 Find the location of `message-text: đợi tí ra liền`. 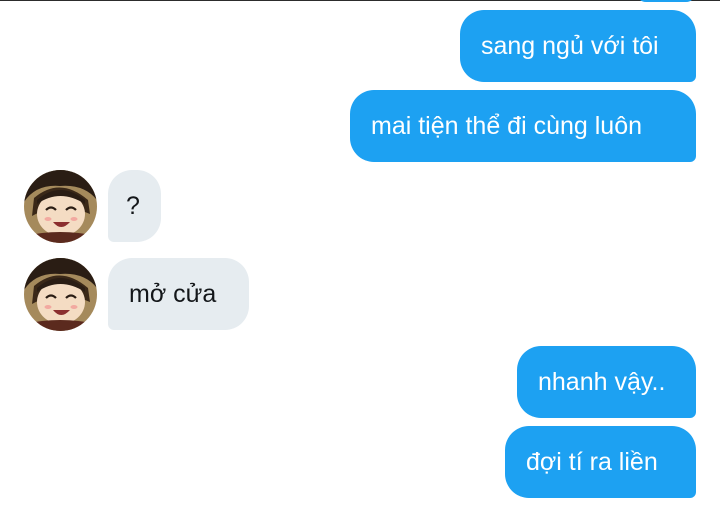

message-text: đợi tí ra liền is located at coordinates (592, 462).